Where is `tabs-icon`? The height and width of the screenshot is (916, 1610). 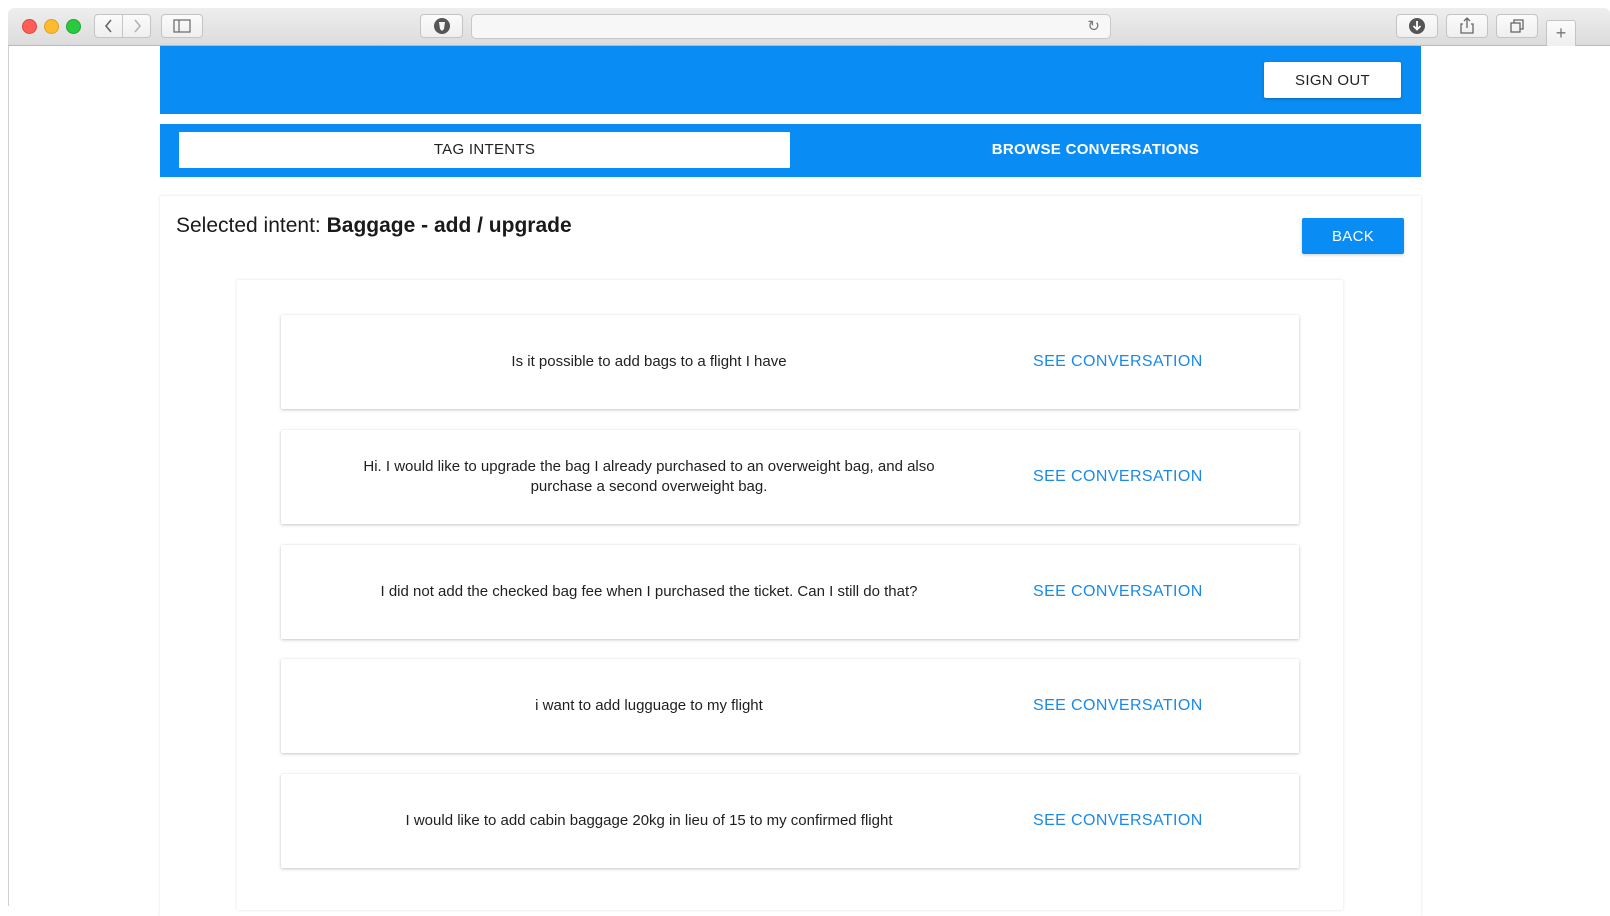
tabs-icon is located at coordinates (1517, 26).